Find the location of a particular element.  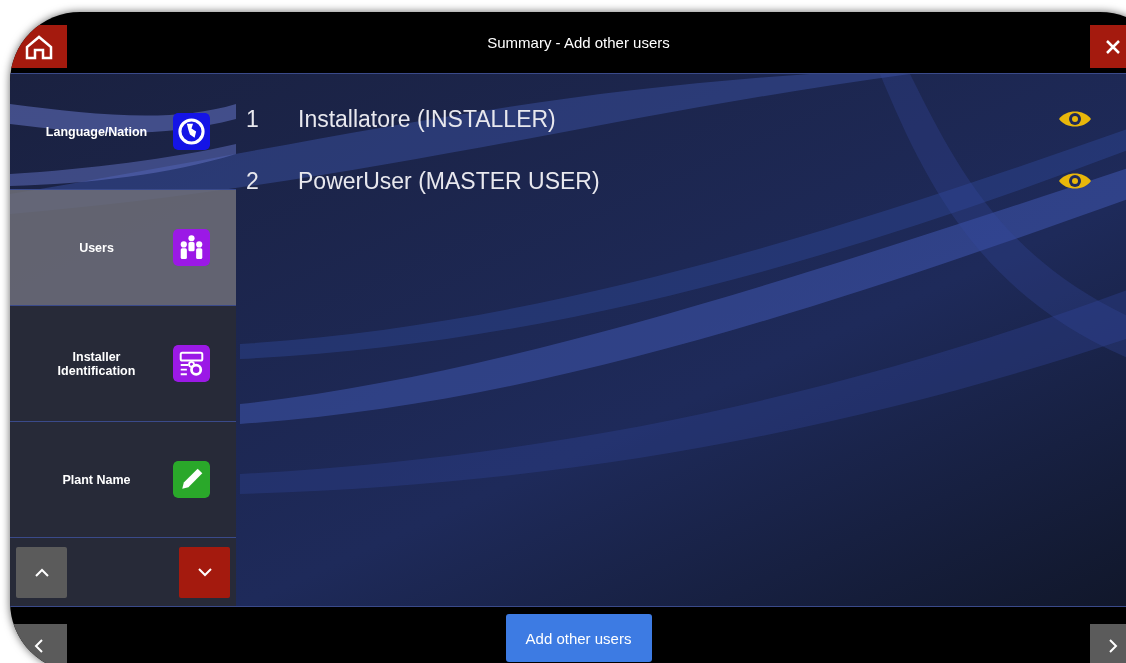

window-title: Summary - Add other users is located at coordinates (578, 42).